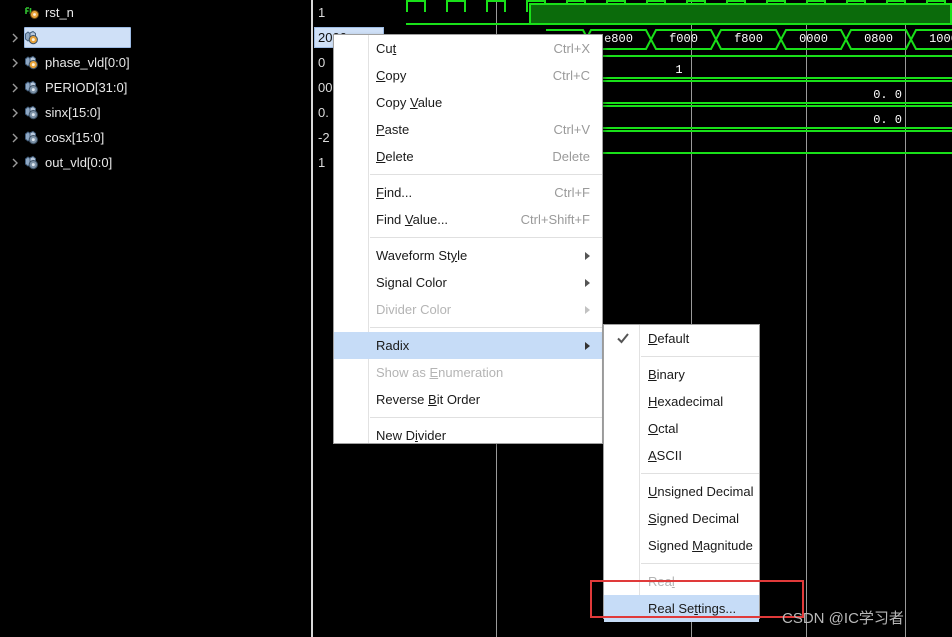 This screenshot has width=952, height=637. I want to click on waveform-low-line, so click(468, 24).